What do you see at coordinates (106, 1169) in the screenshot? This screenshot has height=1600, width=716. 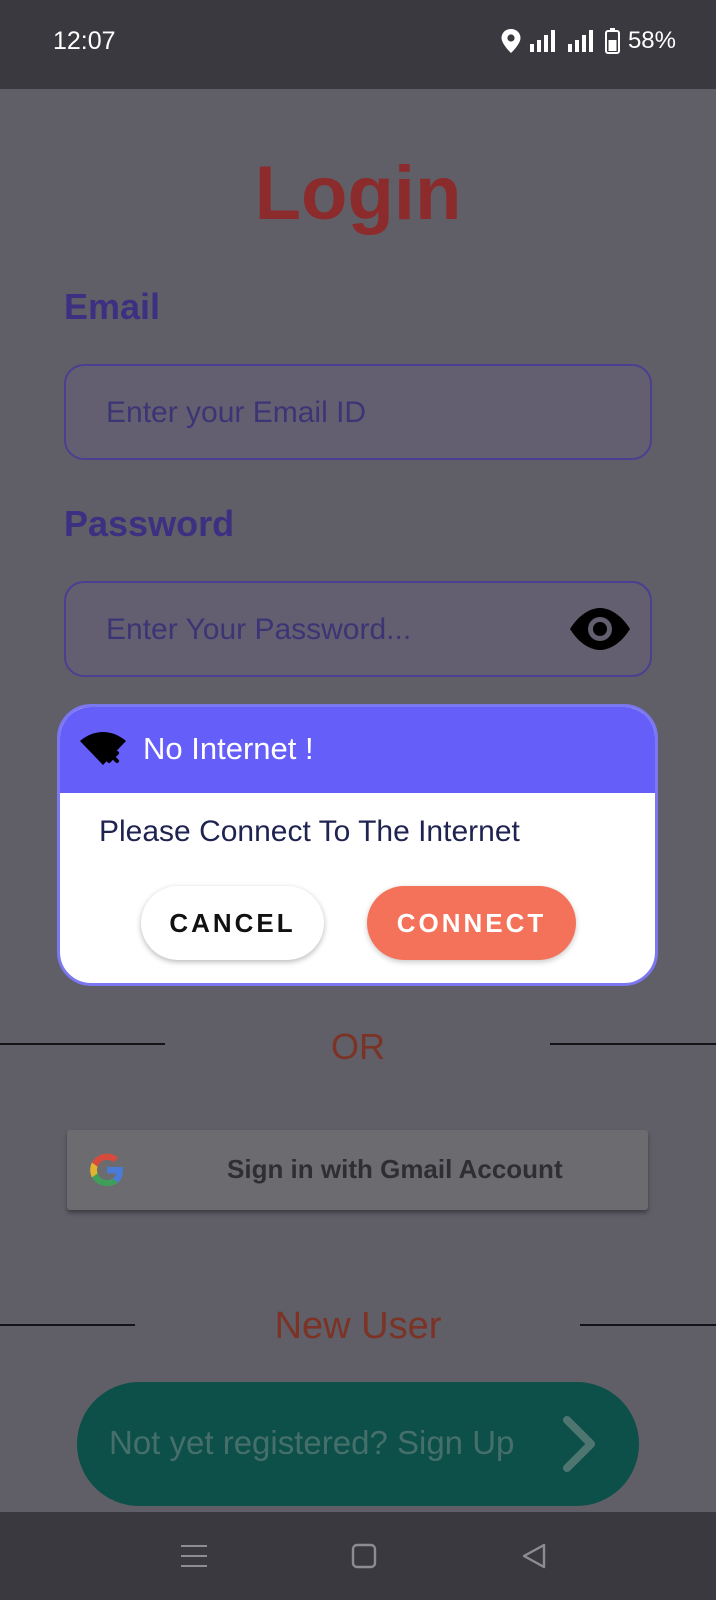 I see `google-g-icon` at bounding box center [106, 1169].